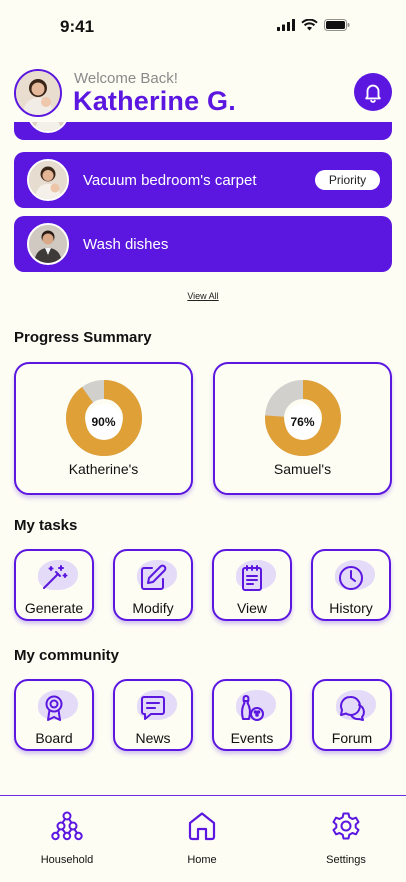 The width and height of the screenshot is (406, 882). I want to click on nav-household: Household, so click(67, 840).